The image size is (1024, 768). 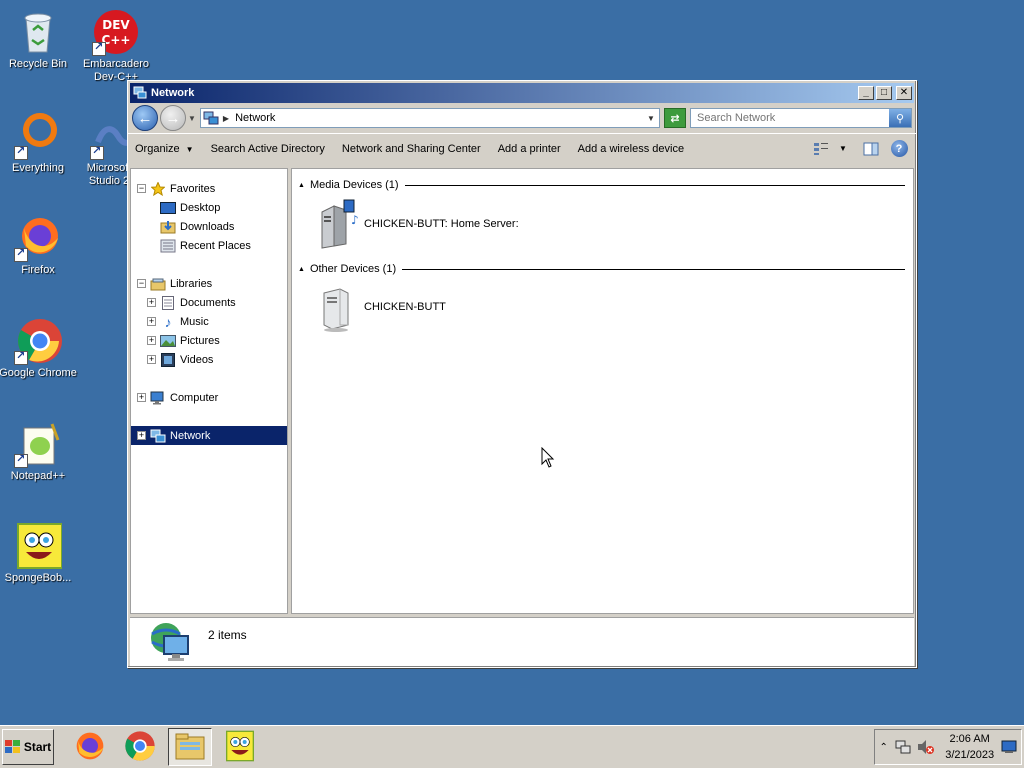 What do you see at coordinates (866, 93) in the screenshot?
I see `minimize-button: _` at bounding box center [866, 93].